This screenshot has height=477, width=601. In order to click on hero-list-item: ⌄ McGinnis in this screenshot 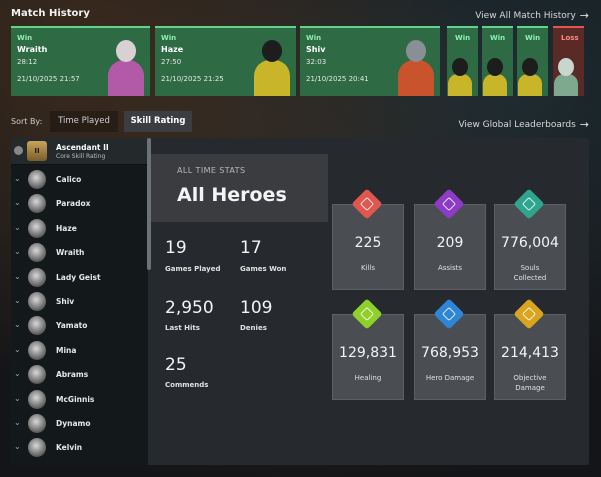, I will do `click(79, 400)`.